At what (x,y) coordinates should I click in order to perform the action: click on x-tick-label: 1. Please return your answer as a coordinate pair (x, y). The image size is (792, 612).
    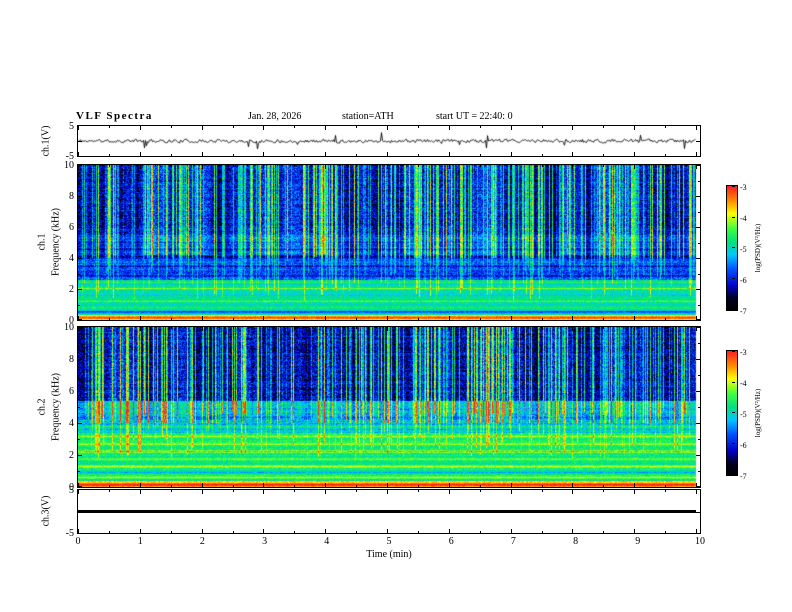
    Looking at the image, I should click on (140, 541).